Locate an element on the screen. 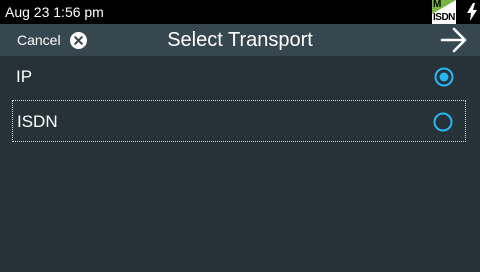 The width and height of the screenshot is (480, 272). cancel-button: Cancel is located at coordinates (52, 40).